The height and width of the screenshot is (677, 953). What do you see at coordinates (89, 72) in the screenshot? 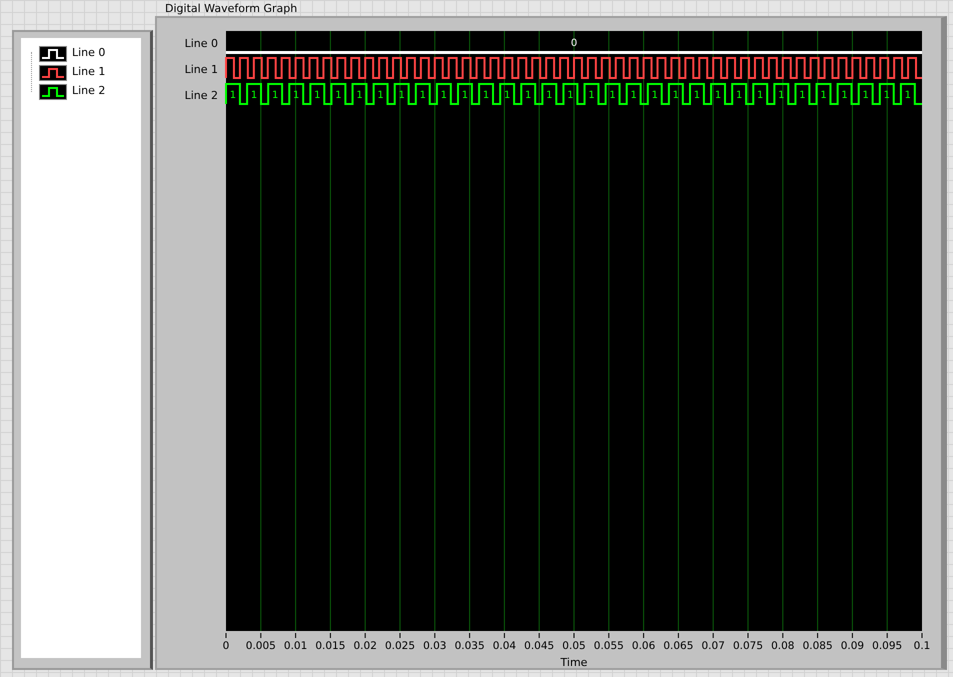
I see `legend-label: Line 1` at bounding box center [89, 72].